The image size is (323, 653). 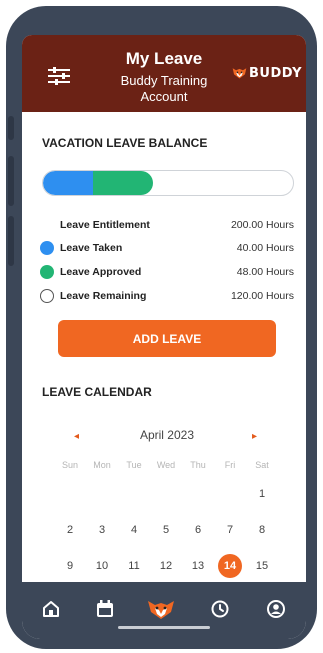 What do you see at coordinates (59, 76) in the screenshot?
I see `filter-icon` at bounding box center [59, 76].